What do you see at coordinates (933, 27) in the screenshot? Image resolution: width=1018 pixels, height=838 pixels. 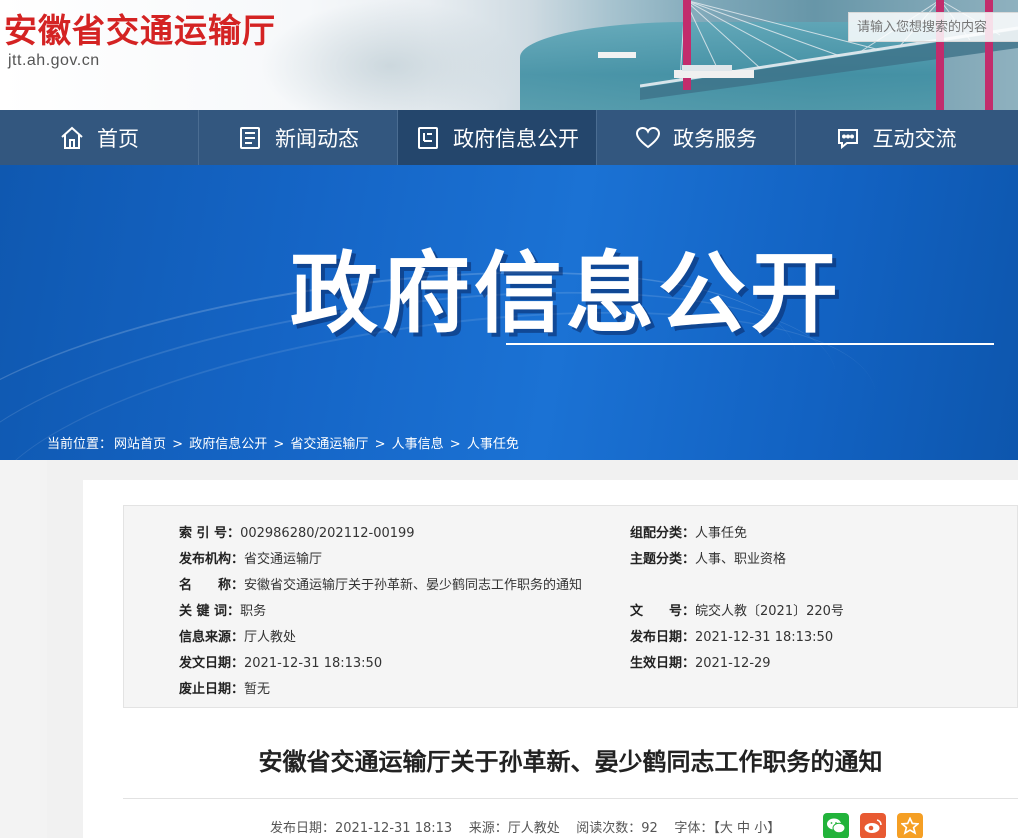 I see `search-input` at bounding box center [933, 27].